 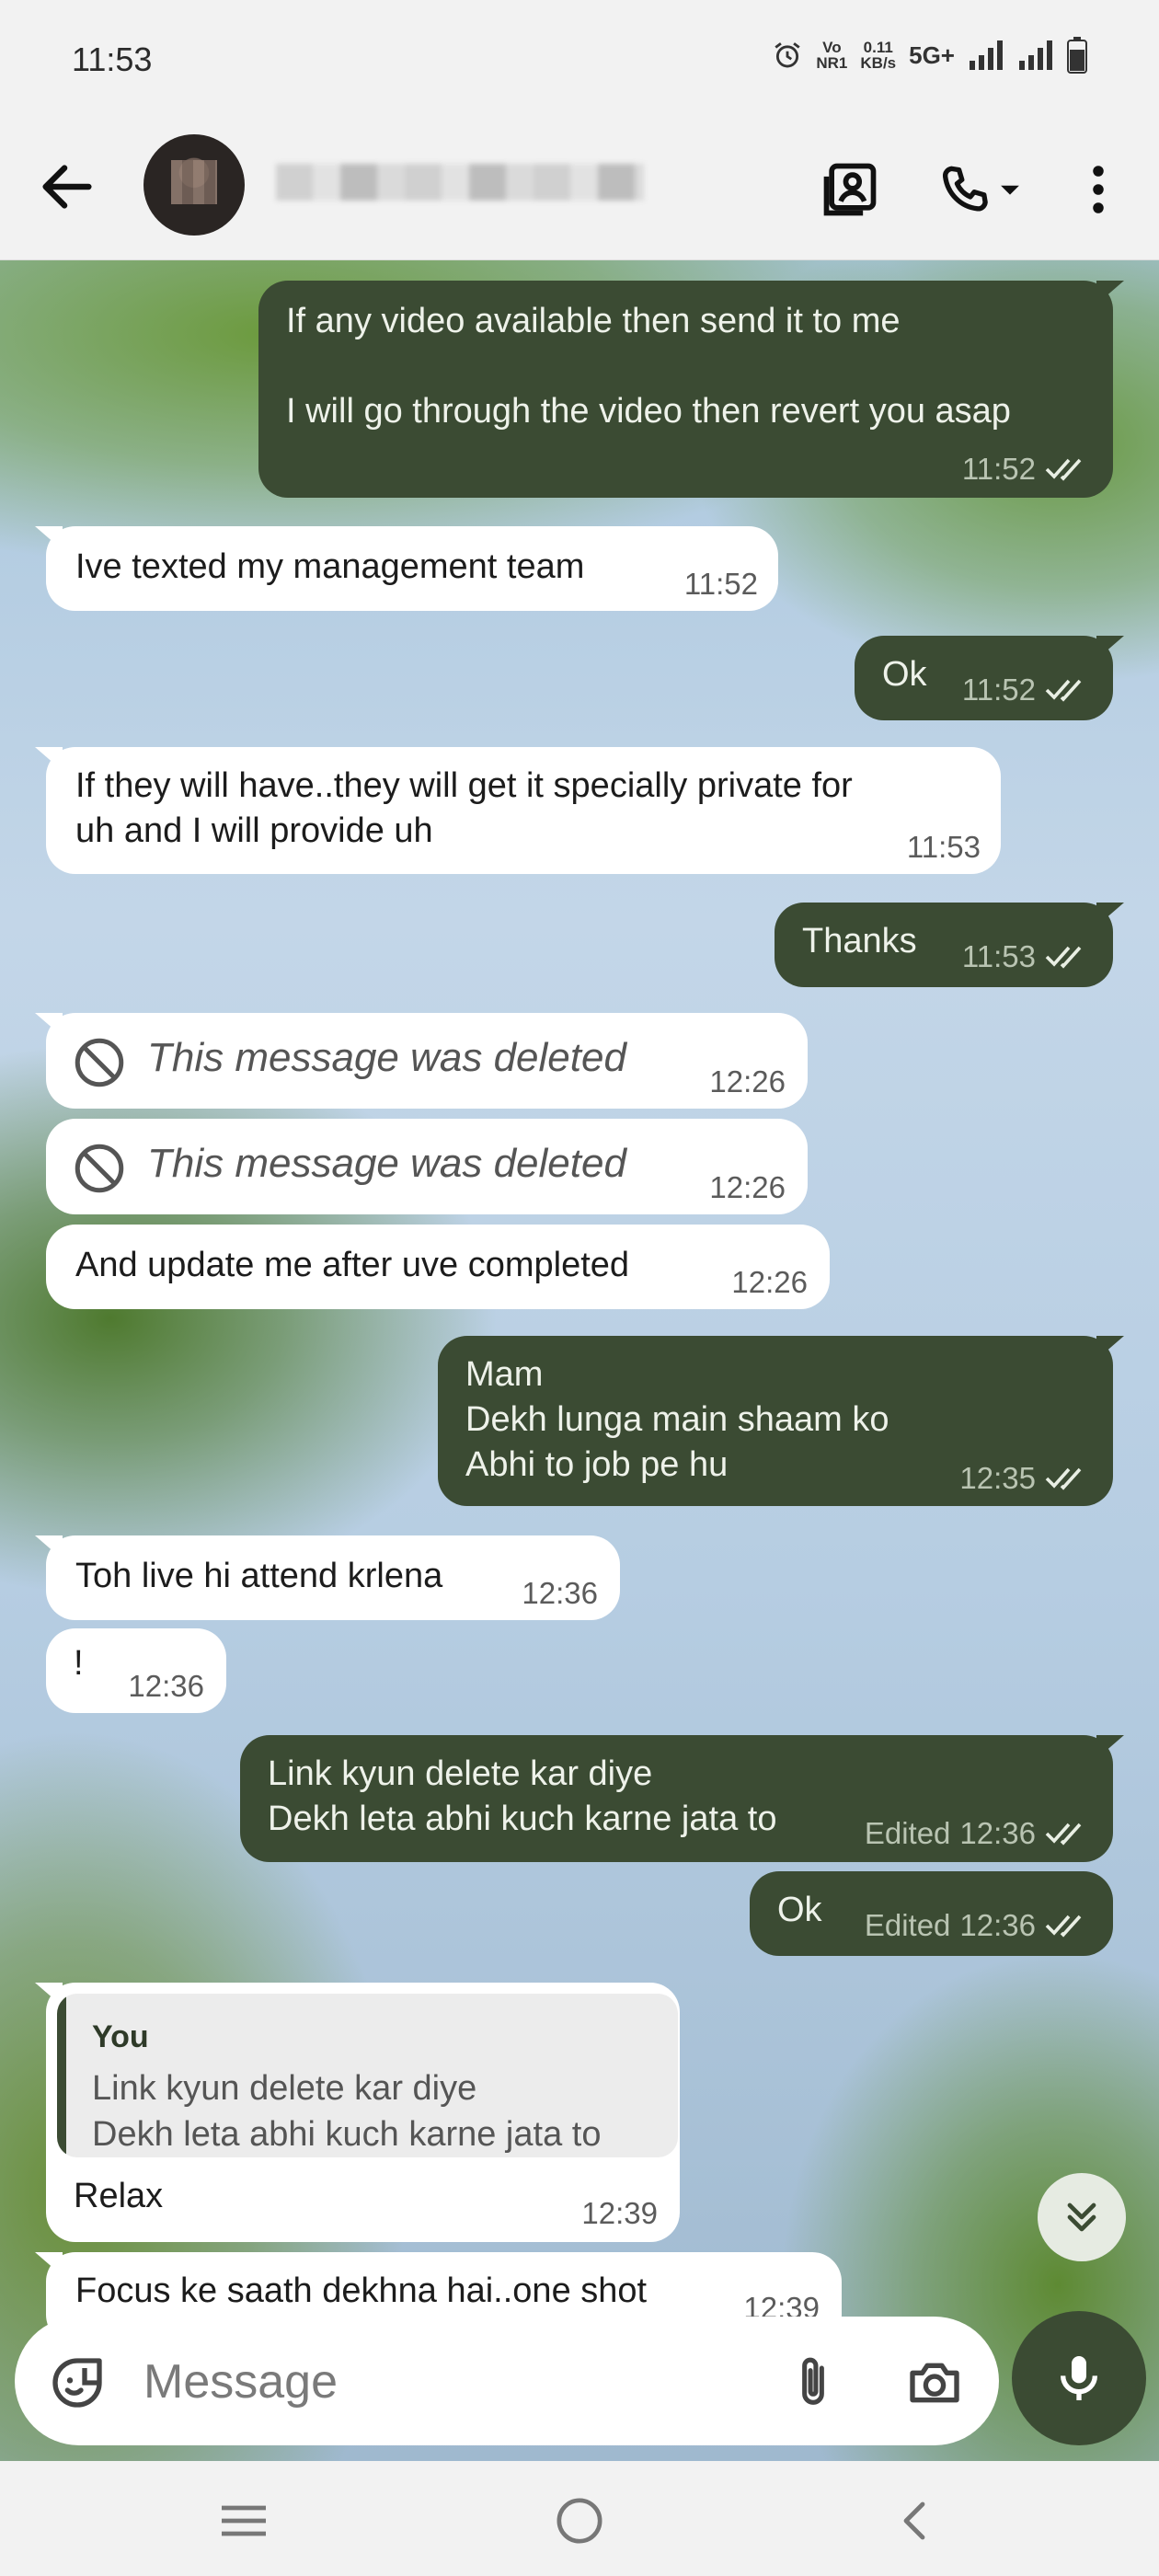 I want to click on chevron-left-icon, so click(x=914, y=2520).